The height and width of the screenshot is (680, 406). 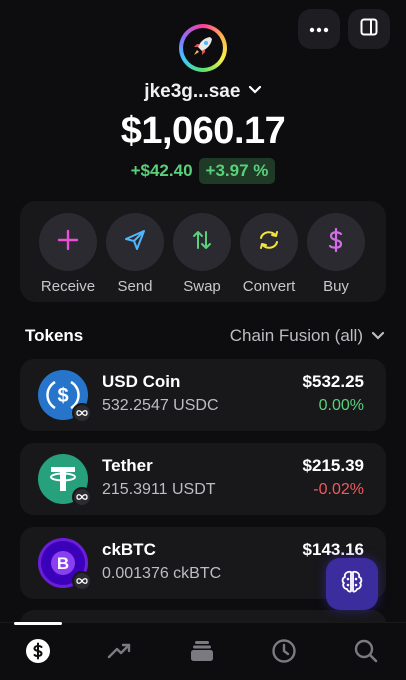 What do you see at coordinates (65, 480) in the screenshot?
I see `tether-icon` at bounding box center [65, 480].